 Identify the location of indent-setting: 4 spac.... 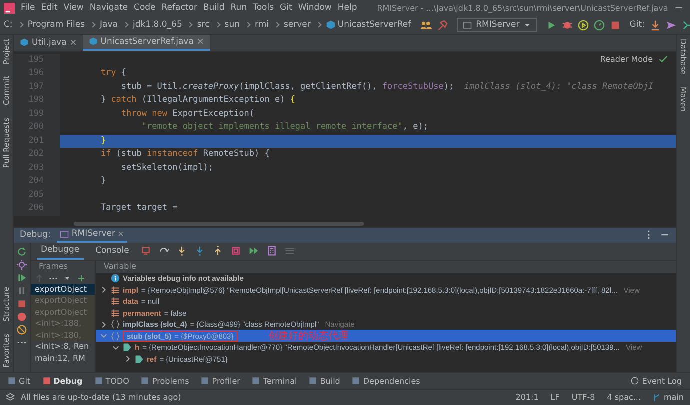
(624, 397).